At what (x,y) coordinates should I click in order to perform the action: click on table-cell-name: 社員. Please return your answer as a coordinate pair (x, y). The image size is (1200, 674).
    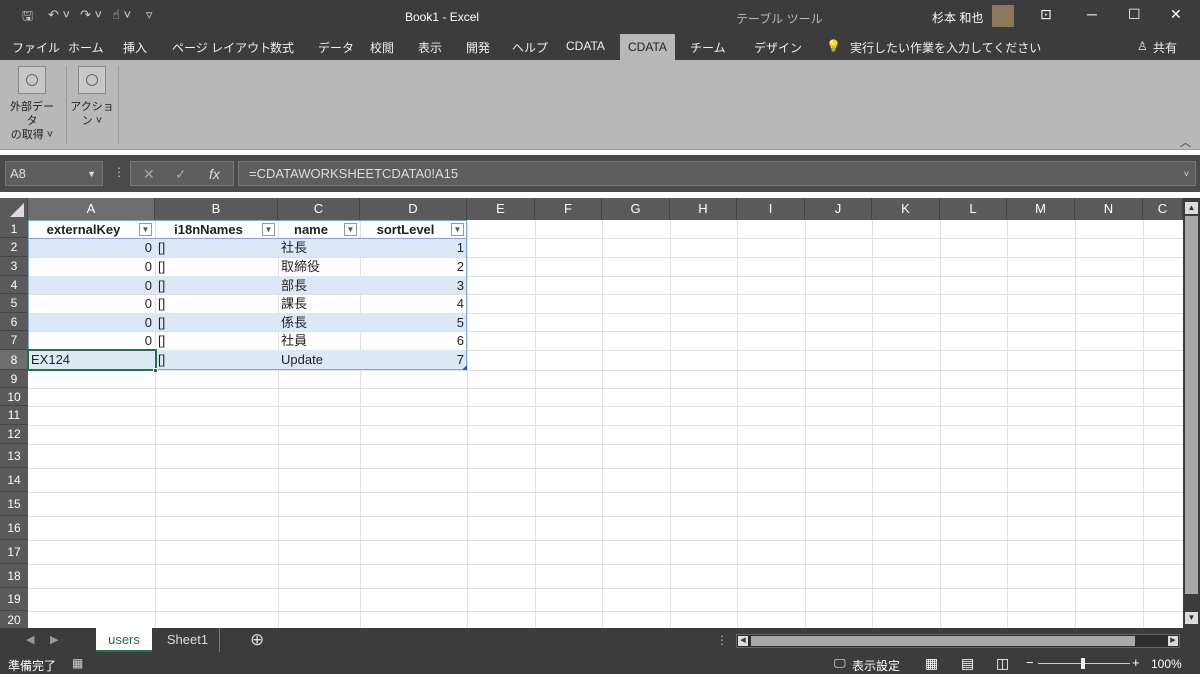
    Looking at the image, I should click on (319, 340).